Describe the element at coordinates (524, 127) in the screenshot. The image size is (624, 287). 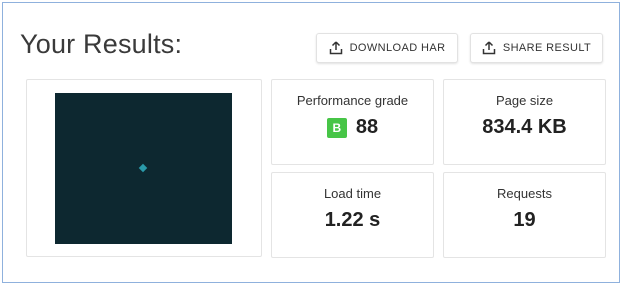
I see `page-size-value: 834.4 KB` at that location.